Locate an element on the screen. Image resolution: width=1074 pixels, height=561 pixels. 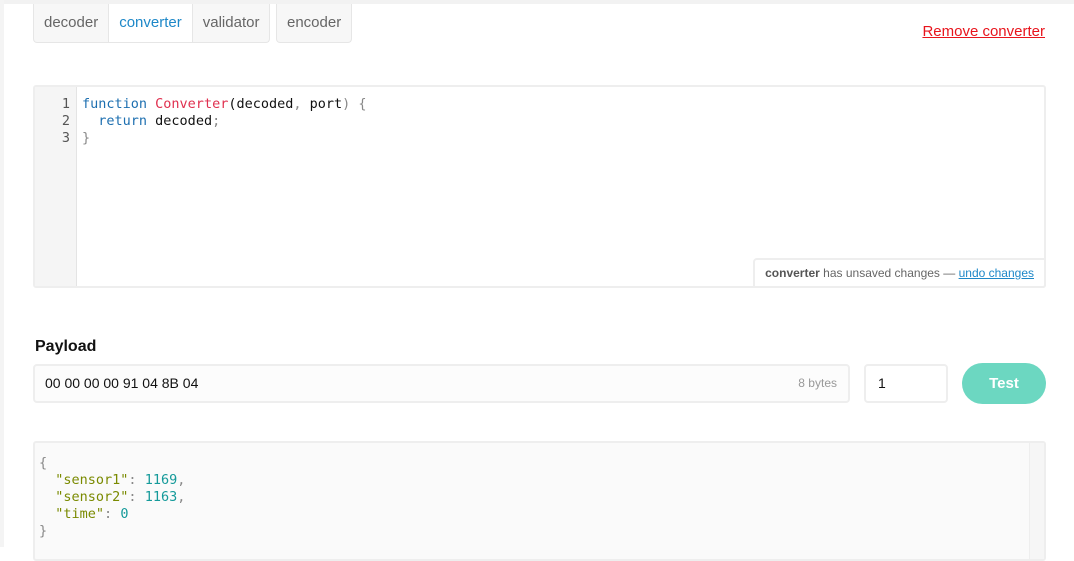
payload-label: Payload is located at coordinates (66, 346).